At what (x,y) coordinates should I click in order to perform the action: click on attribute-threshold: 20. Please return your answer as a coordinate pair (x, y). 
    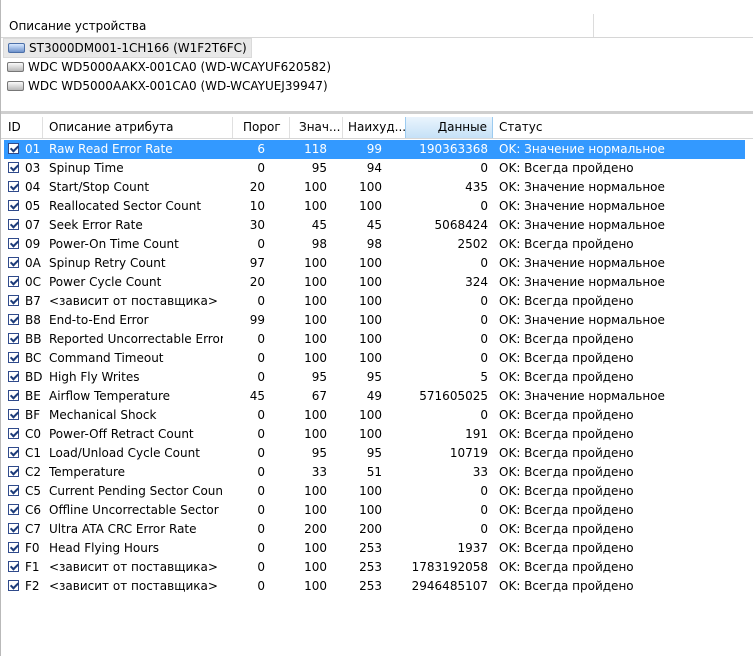
    Looking at the image, I should click on (257, 187).